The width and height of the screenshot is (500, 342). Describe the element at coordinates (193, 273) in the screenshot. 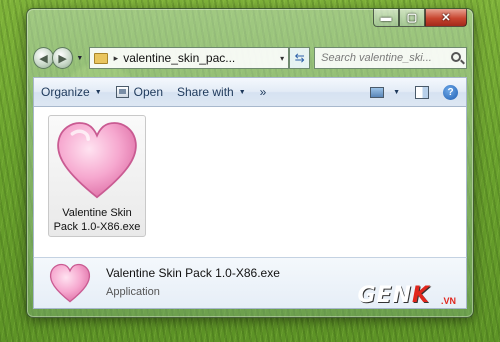

I see `details-file-name: Valentine Skin Pack 1.0-X86.exe` at that location.